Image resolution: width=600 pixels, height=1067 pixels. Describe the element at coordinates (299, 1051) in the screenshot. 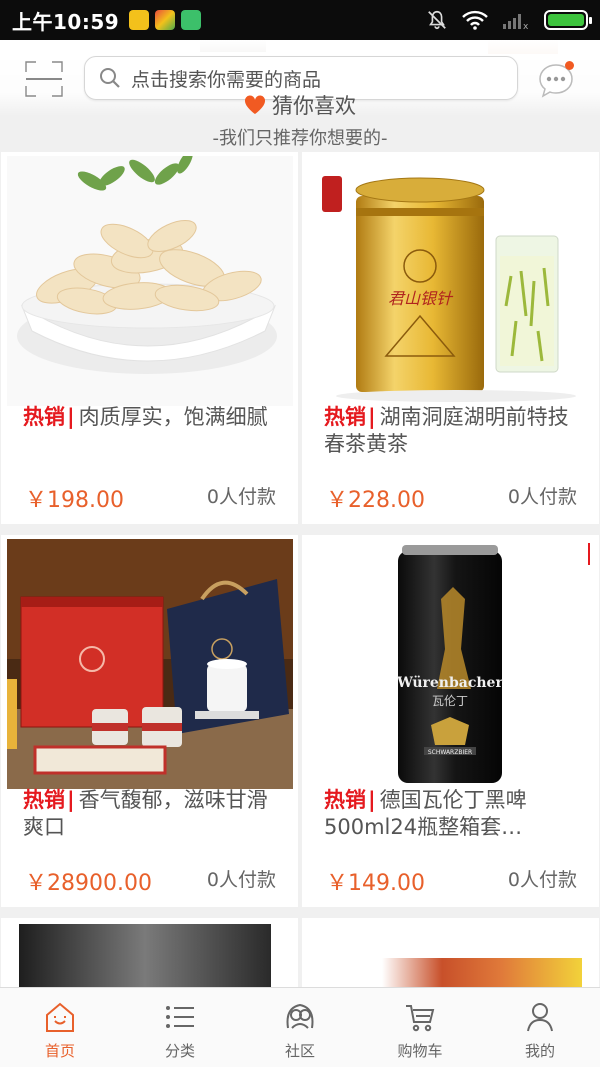

I see `nav-community-label: 社区` at that location.